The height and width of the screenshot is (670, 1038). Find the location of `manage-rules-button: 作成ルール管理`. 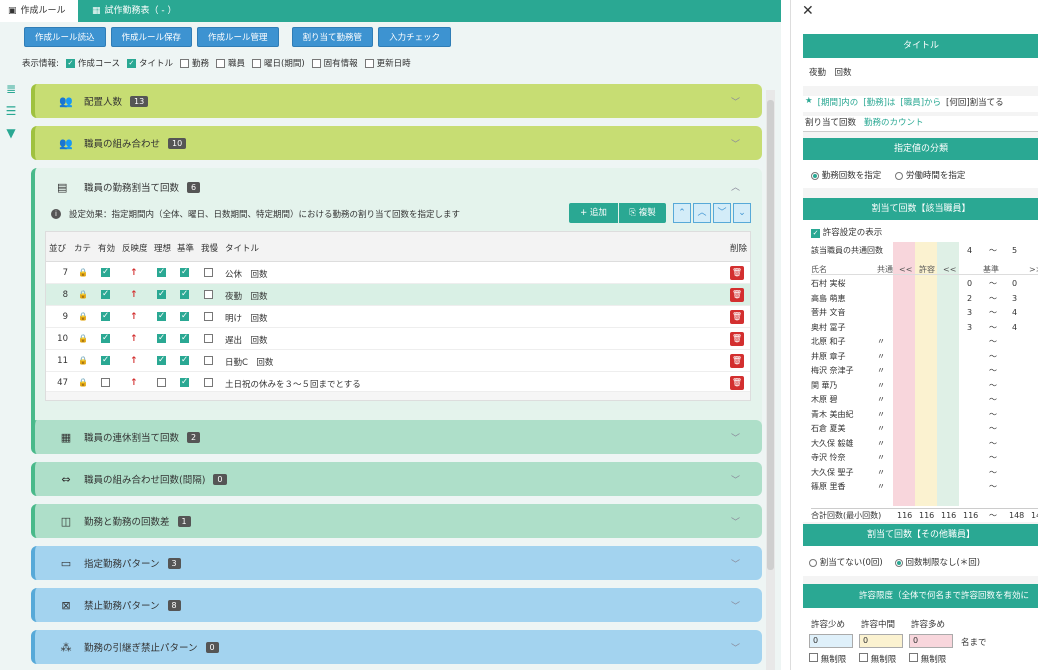

manage-rules-button: 作成ルール管理 is located at coordinates (238, 37).